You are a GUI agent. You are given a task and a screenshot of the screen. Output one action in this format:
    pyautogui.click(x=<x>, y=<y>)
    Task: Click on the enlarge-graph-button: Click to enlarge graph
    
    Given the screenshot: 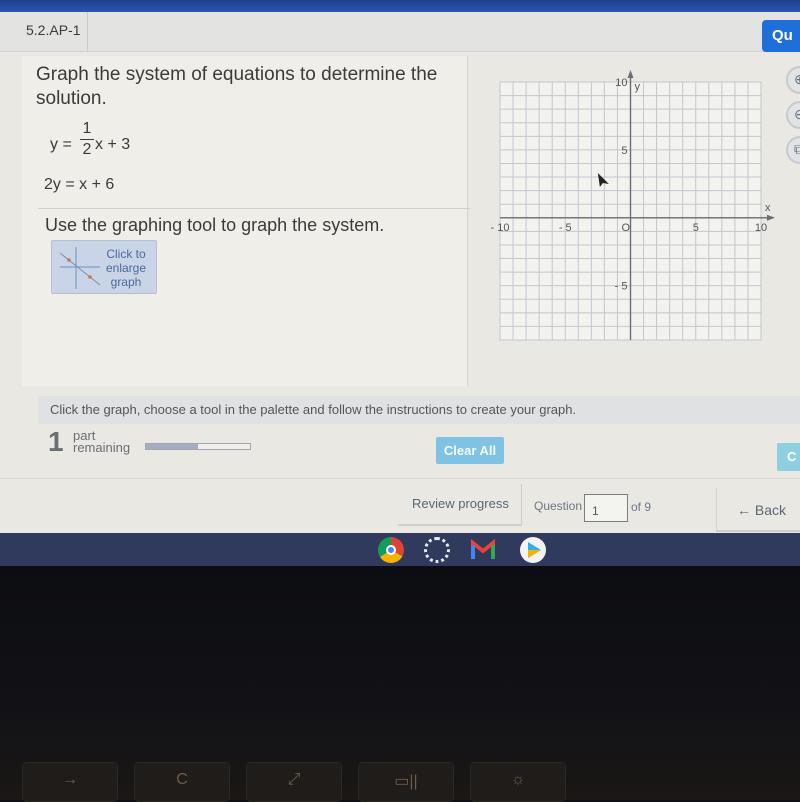 What is the action you would take?
    pyautogui.click(x=104, y=267)
    